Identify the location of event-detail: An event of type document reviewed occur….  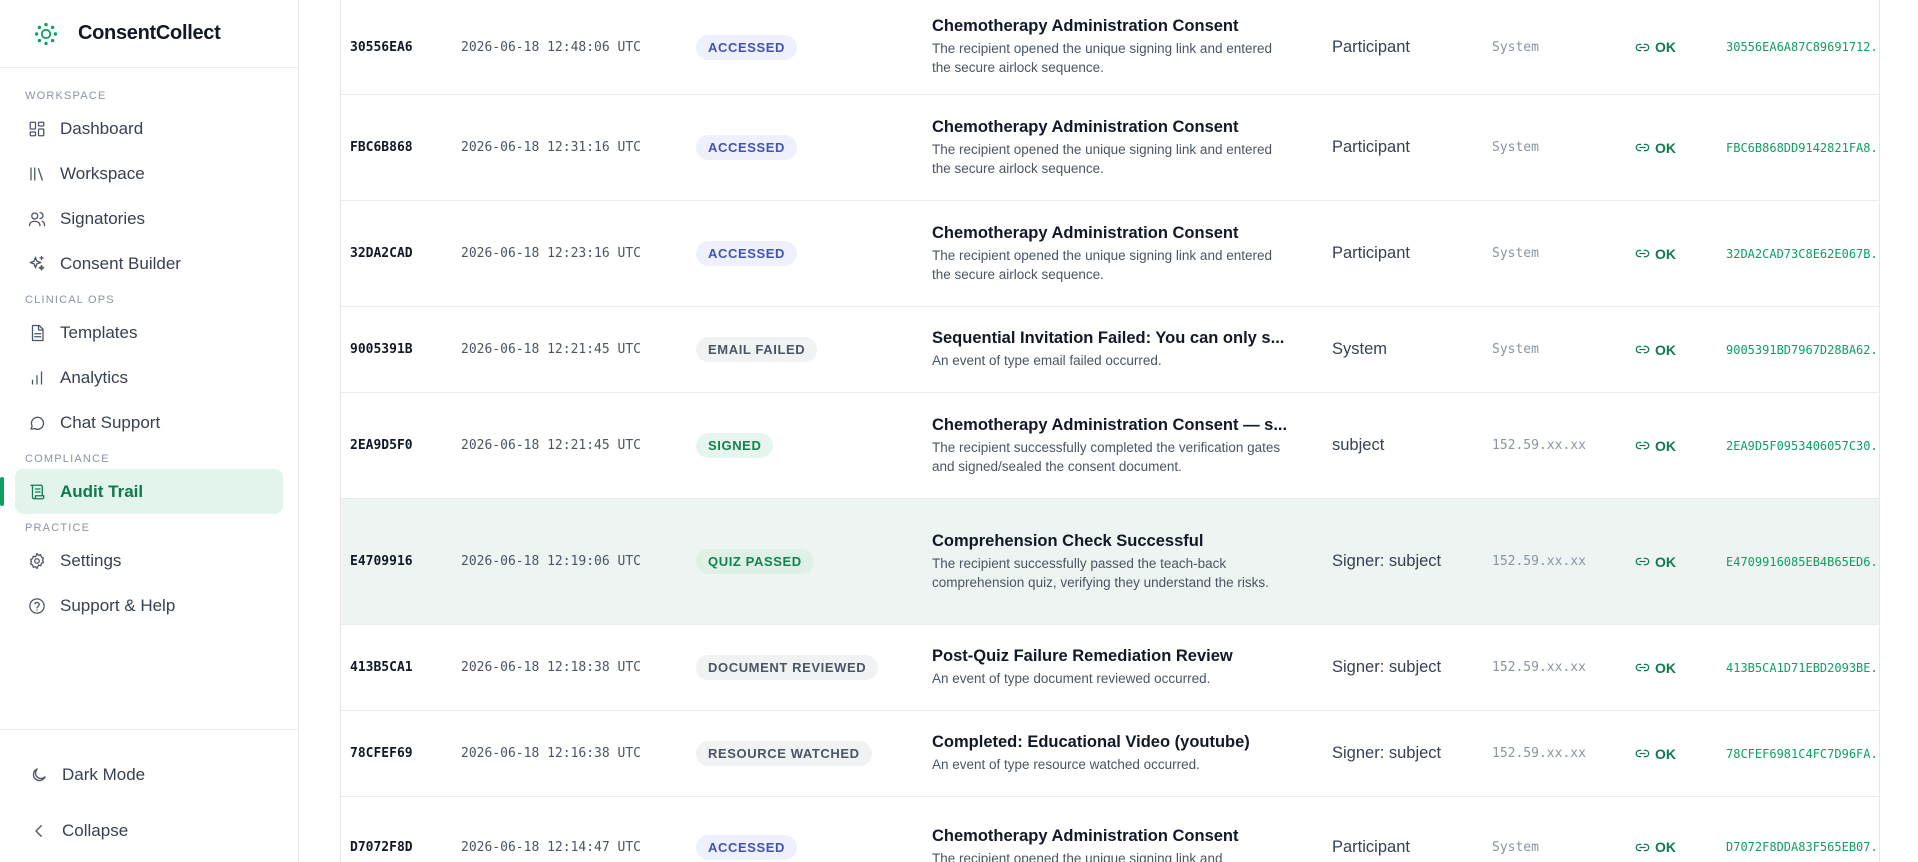
(1071, 678).